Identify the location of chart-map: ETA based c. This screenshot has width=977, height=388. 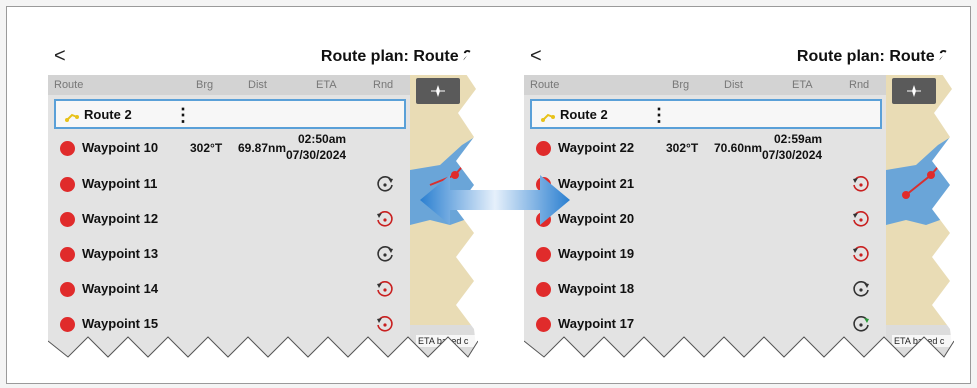
(920, 219).